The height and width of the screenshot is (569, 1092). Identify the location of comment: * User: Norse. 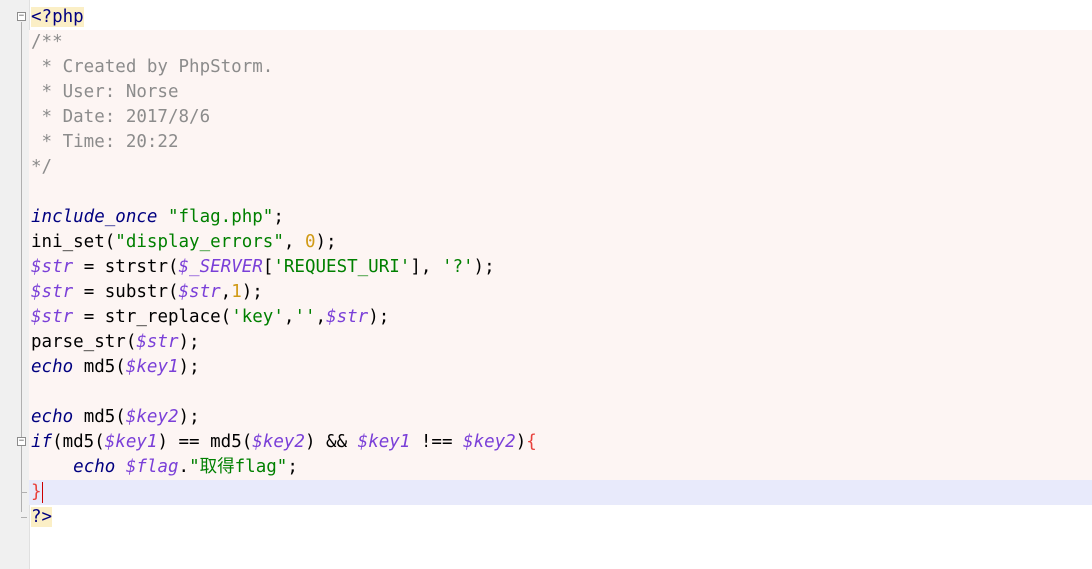
(105, 92).